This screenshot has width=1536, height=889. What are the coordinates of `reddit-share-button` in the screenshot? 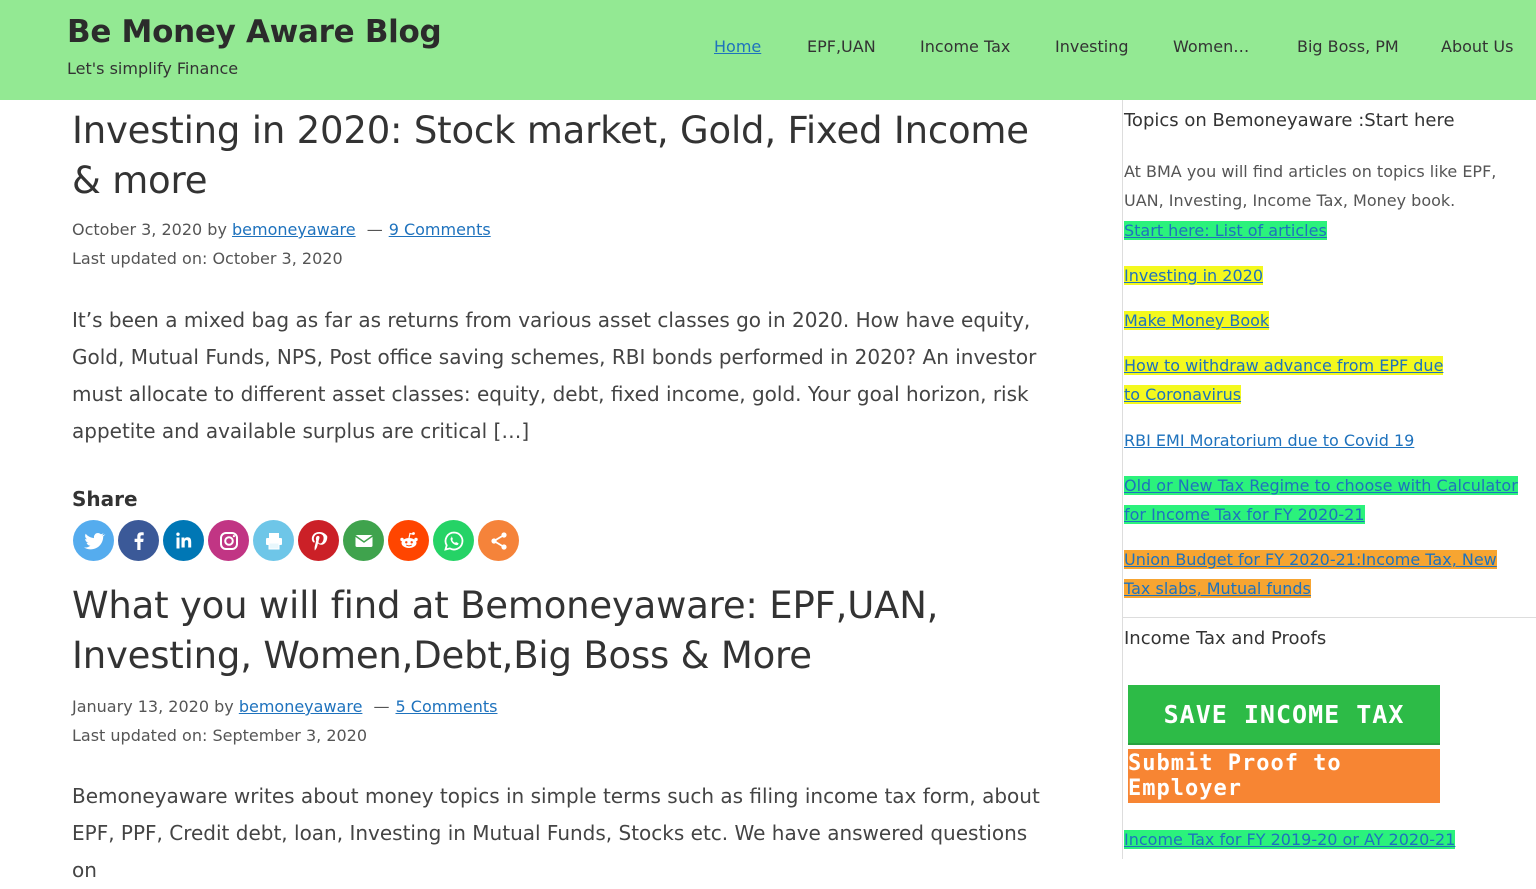 It's located at (408, 540).